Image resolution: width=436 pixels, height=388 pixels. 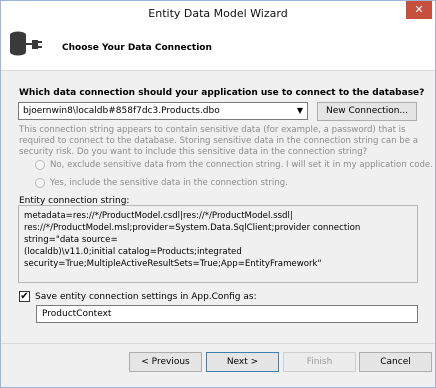 I want to click on cancel-button: Cancel, so click(x=395, y=362).